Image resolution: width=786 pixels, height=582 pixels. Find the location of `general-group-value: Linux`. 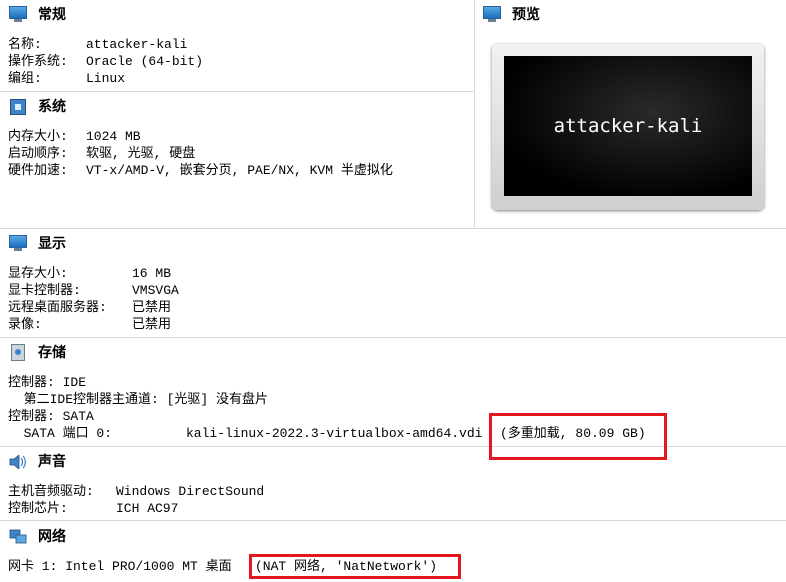

general-group-value: Linux is located at coordinates (106, 78).